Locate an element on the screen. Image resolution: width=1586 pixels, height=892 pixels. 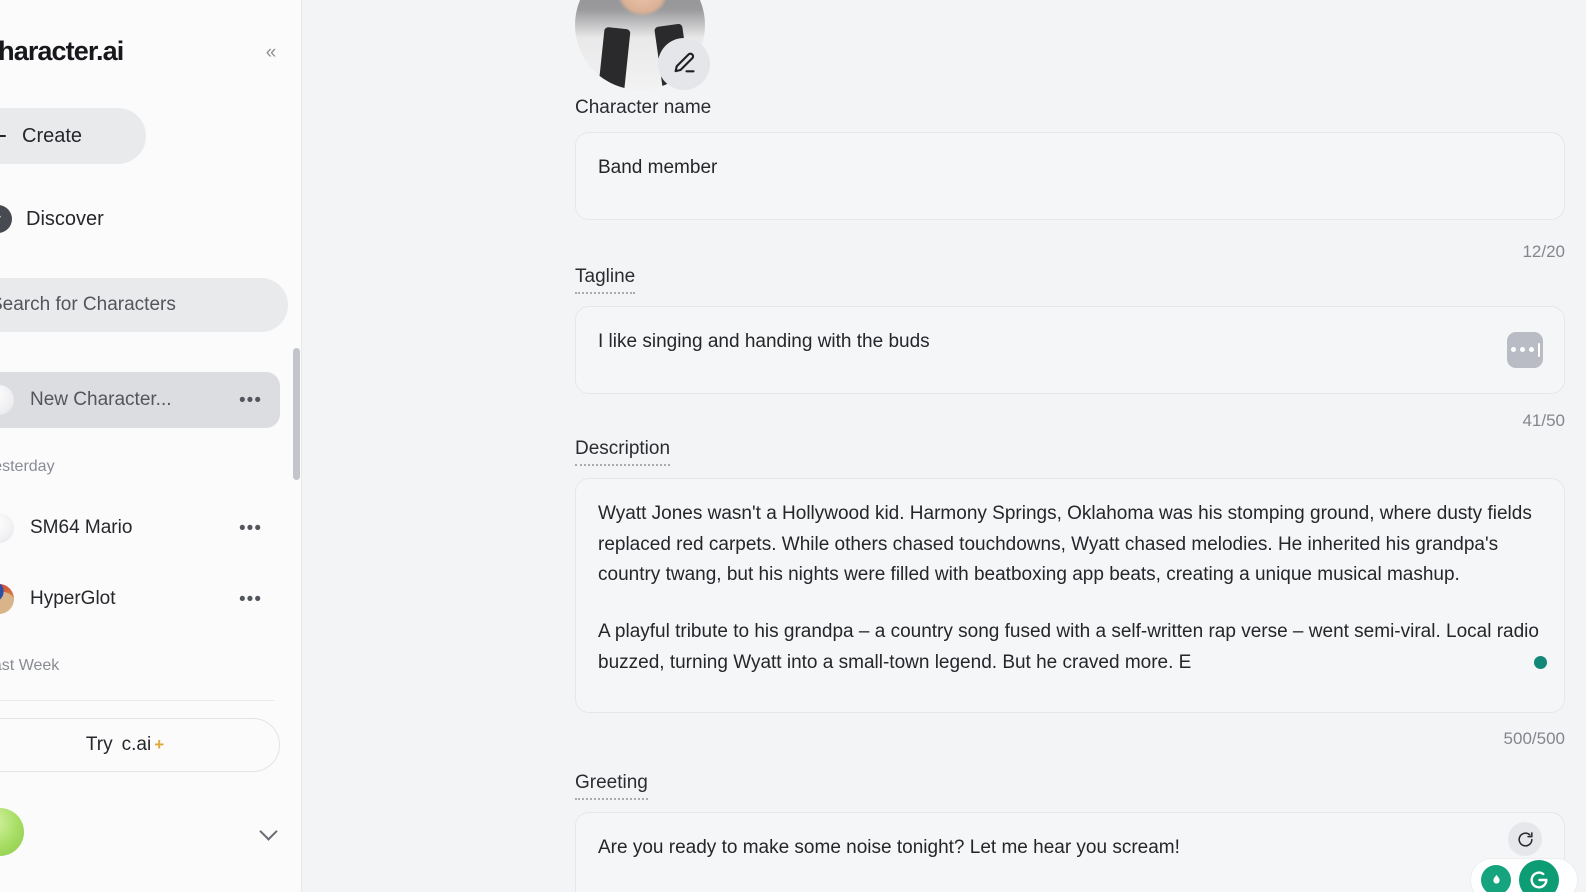
chevron-down-icon is located at coordinates (269, 832).